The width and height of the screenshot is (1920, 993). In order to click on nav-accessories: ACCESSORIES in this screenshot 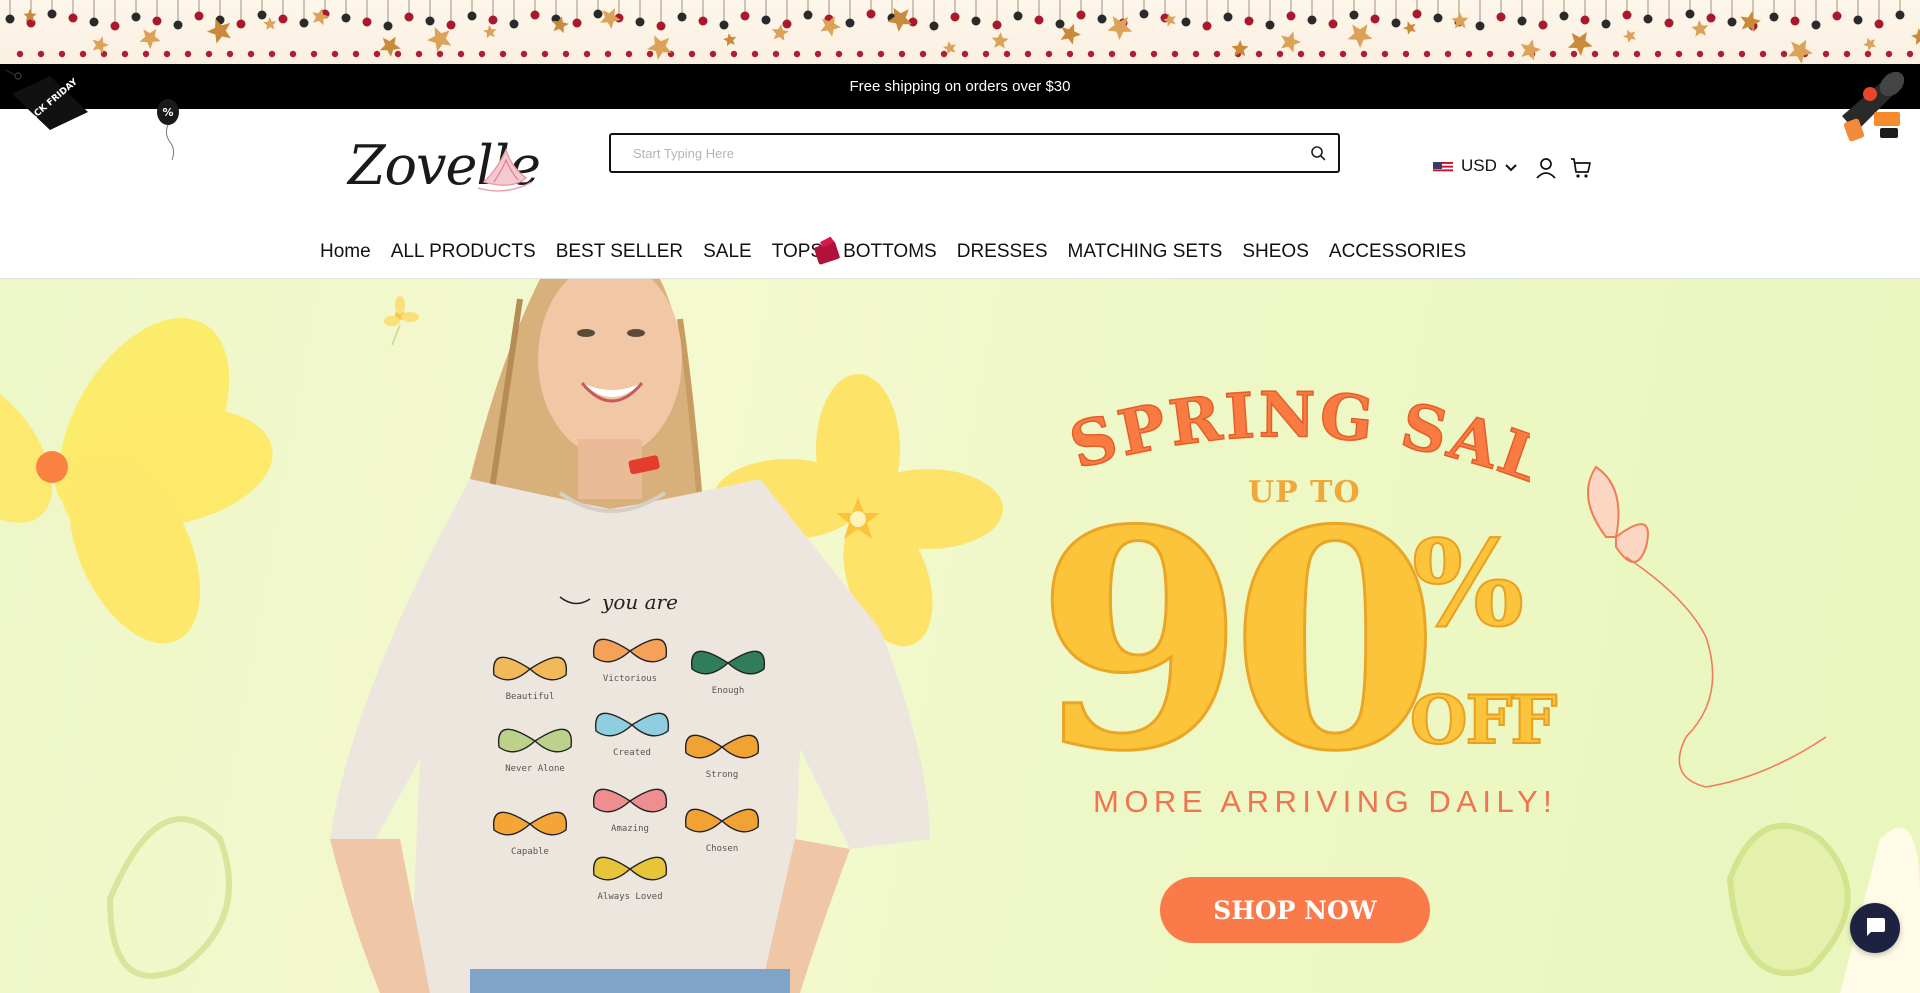, I will do `click(1397, 252)`.